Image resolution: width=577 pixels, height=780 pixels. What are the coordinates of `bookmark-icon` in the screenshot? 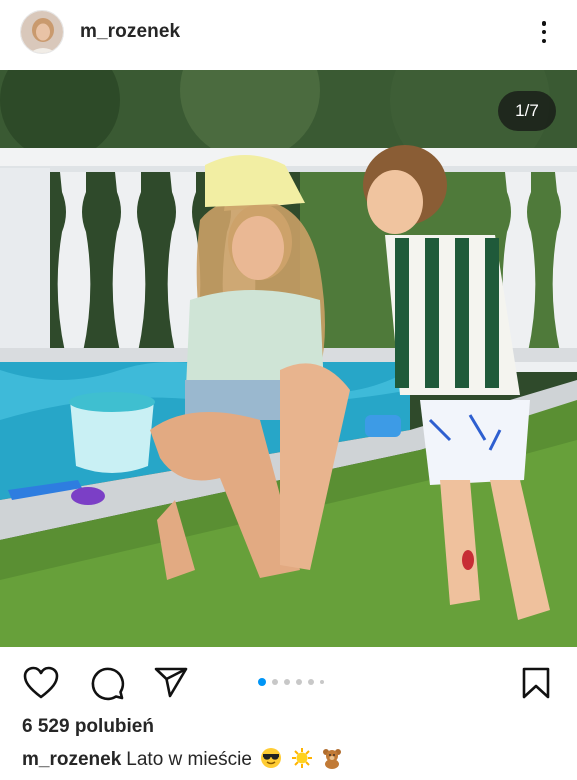 It's located at (536, 683).